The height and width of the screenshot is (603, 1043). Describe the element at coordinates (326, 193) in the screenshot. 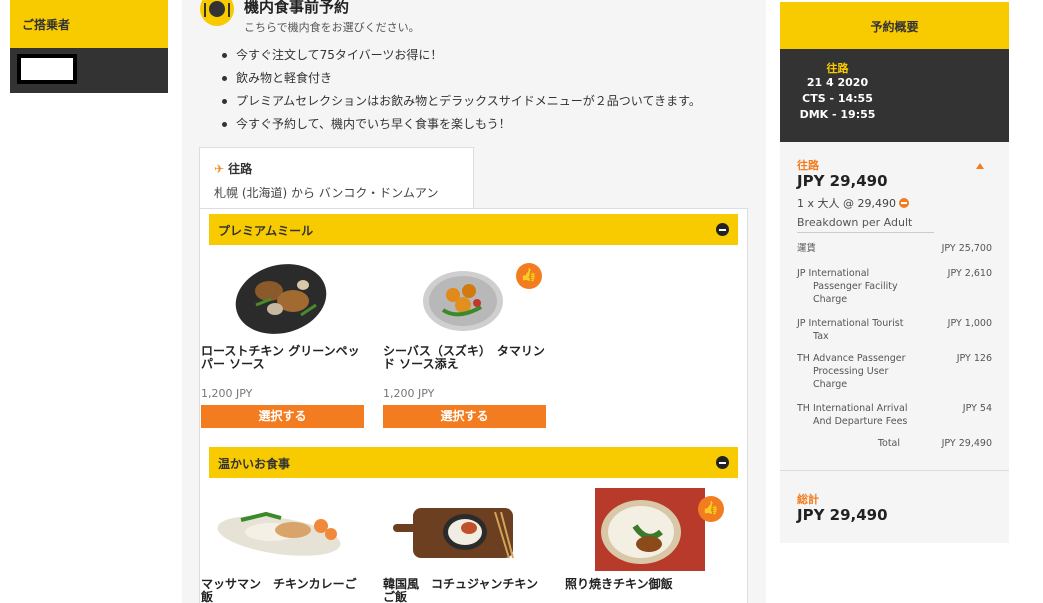

I see `flight-route: 札幌 (北海道) から バンコク・ドンムアン` at that location.